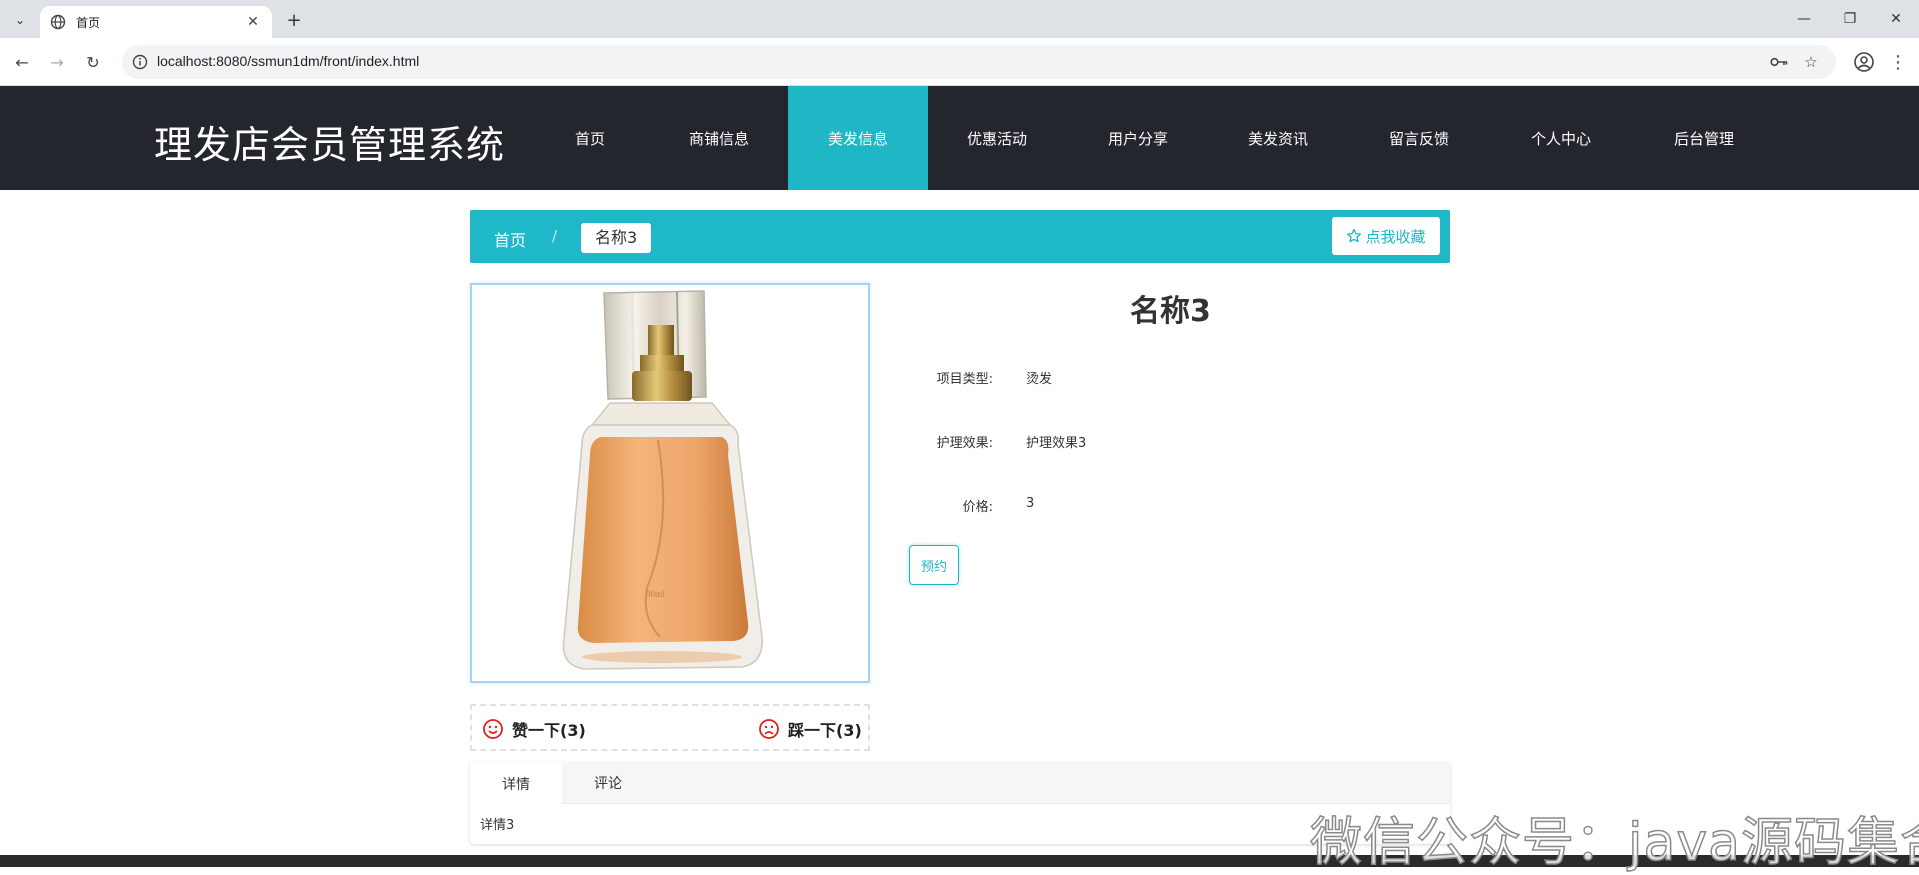 The height and width of the screenshot is (875, 1919). What do you see at coordinates (964, 379) in the screenshot?
I see `field-label-item-type: 项目类型:` at bounding box center [964, 379].